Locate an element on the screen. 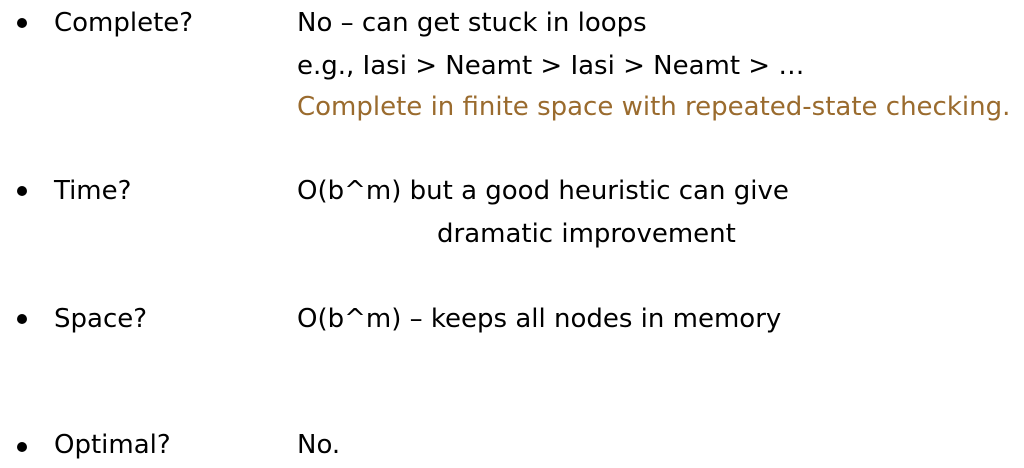 The image size is (1024, 468). time-answer-continued: dramatic improvement is located at coordinates (586, 234).